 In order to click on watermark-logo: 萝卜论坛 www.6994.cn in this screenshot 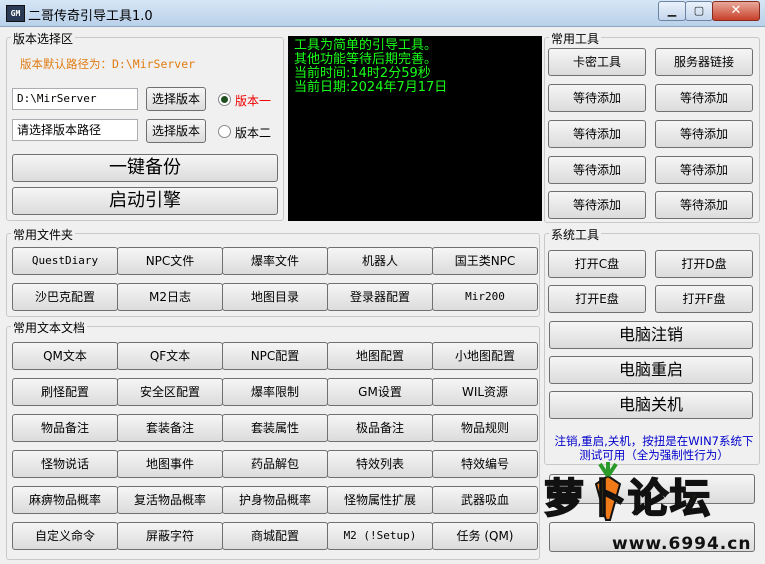, I will do `click(647, 513)`.